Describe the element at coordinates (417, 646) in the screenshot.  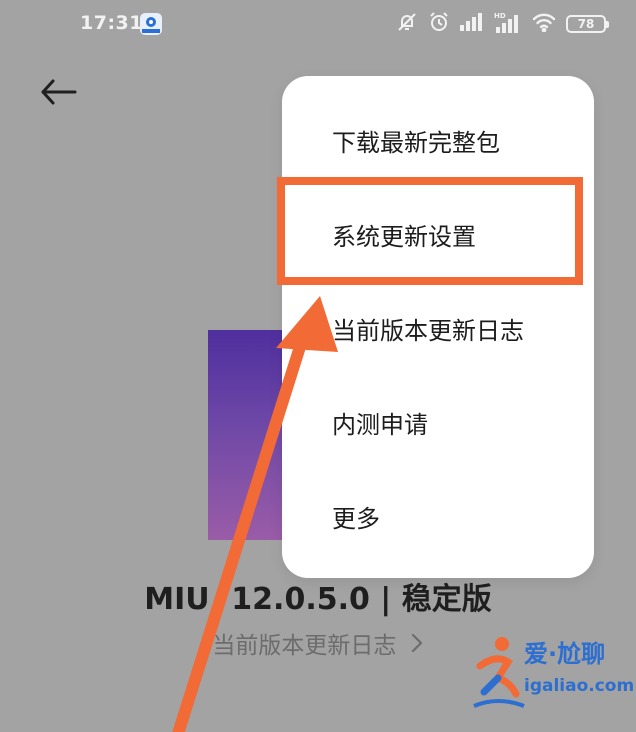
I see `chevron-right-icon` at that location.